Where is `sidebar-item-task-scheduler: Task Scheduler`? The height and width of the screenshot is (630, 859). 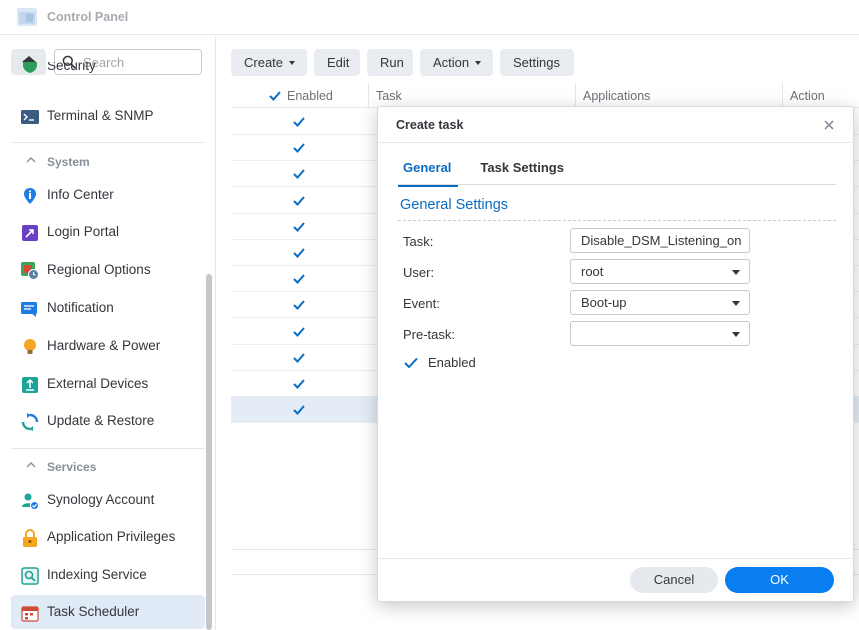
sidebar-item-task-scheduler: Task Scheduler is located at coordinates (108, 612).